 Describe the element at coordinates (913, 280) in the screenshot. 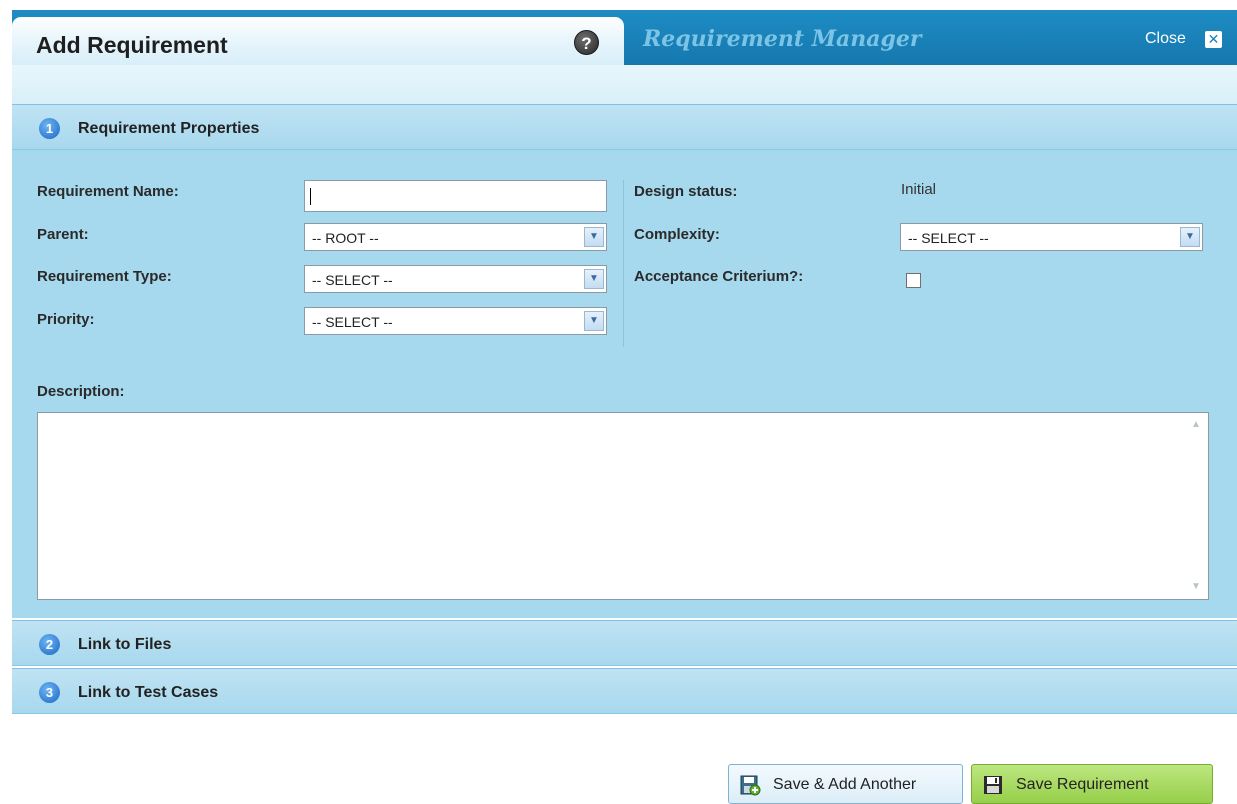

I see `acceptance-criterium-checkbox` at that location.